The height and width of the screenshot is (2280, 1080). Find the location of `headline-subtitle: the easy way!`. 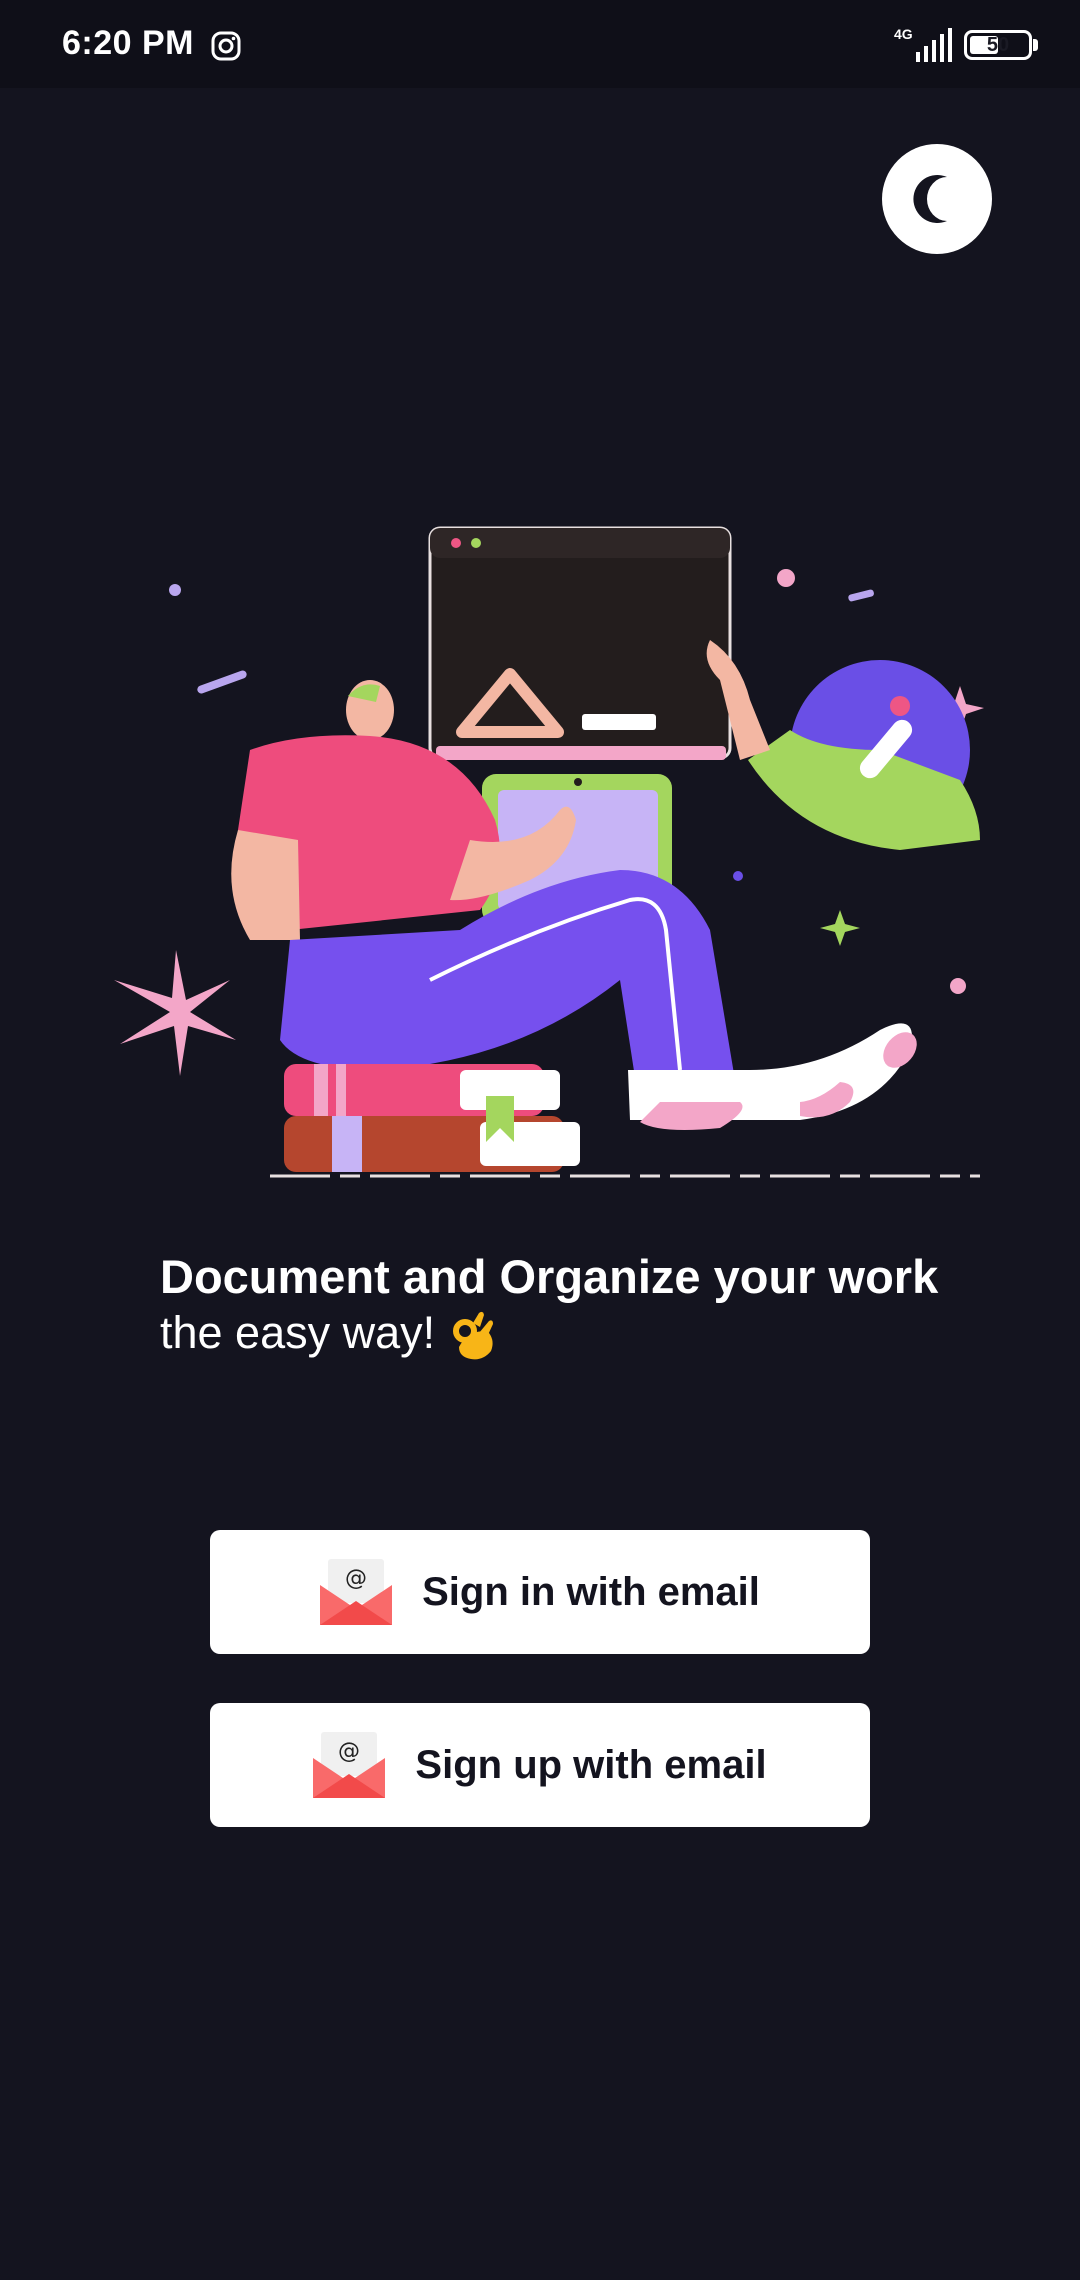

headline-subtitle: the easy way! is located at coordinates (298, 1332).